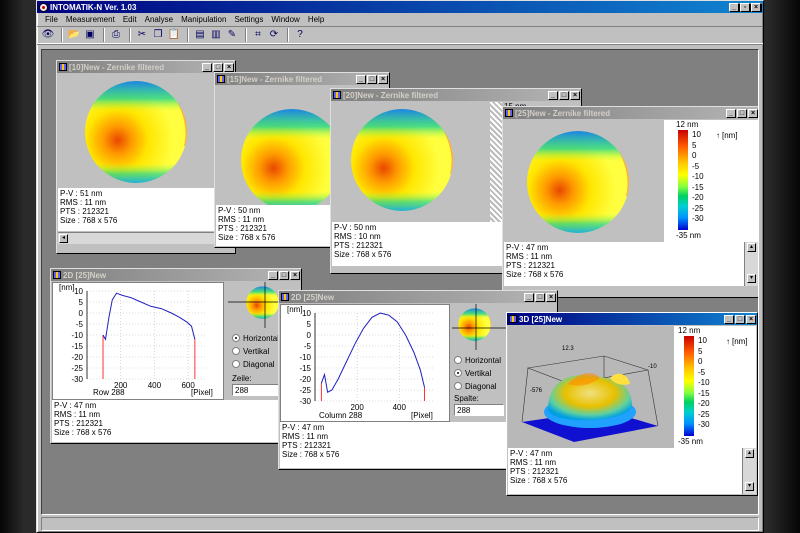 This screenshot has height=533, width=800. I want to click on toolbar-separator, so click(104, 35).